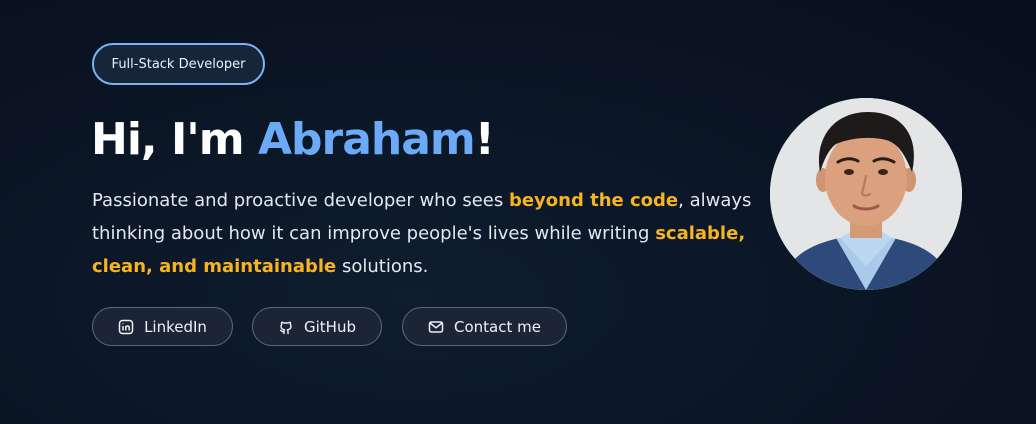  I want to click on page-title: Hi, I'm Abraham!, so click(293, 140).